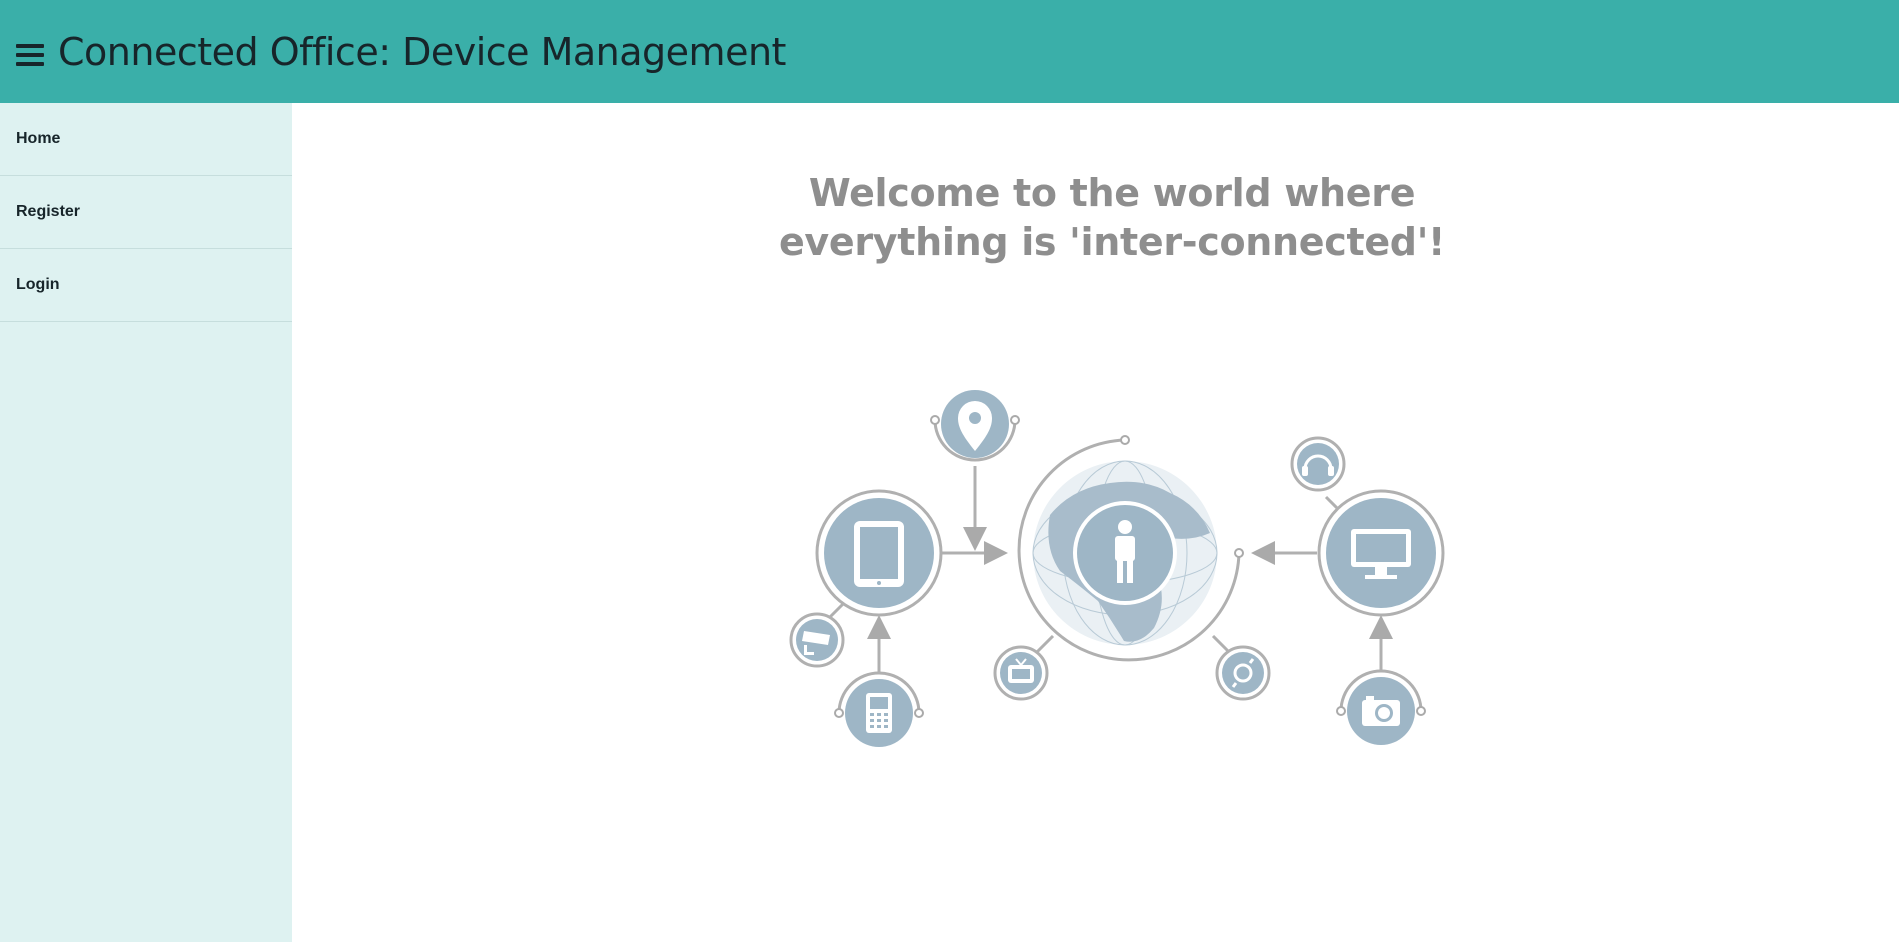 The image size is (1899, 942). I want to click on photo-camera-icon, so click(1381, 707).